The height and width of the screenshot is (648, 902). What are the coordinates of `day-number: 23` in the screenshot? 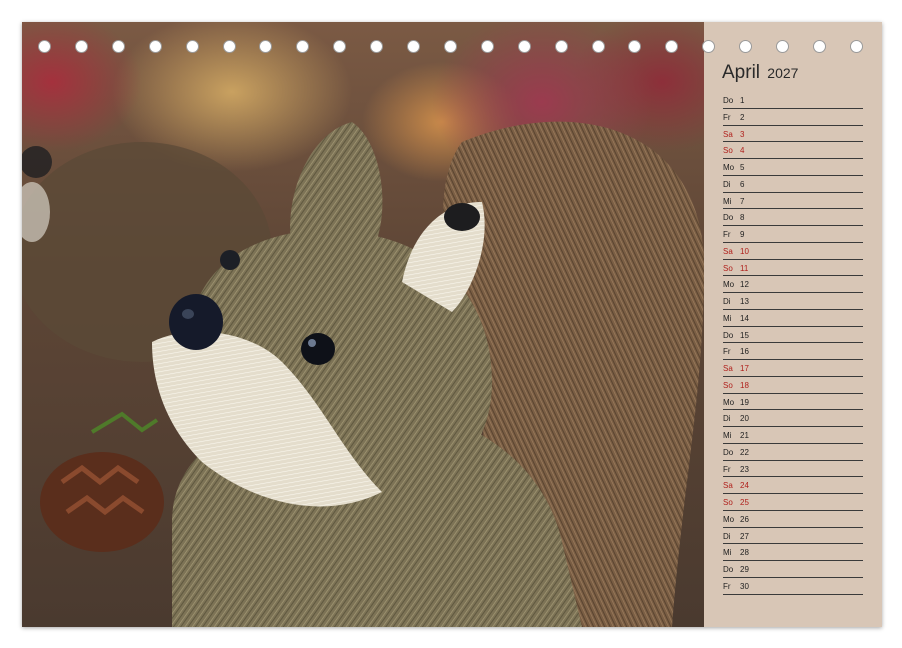 It's located at (744, 469).